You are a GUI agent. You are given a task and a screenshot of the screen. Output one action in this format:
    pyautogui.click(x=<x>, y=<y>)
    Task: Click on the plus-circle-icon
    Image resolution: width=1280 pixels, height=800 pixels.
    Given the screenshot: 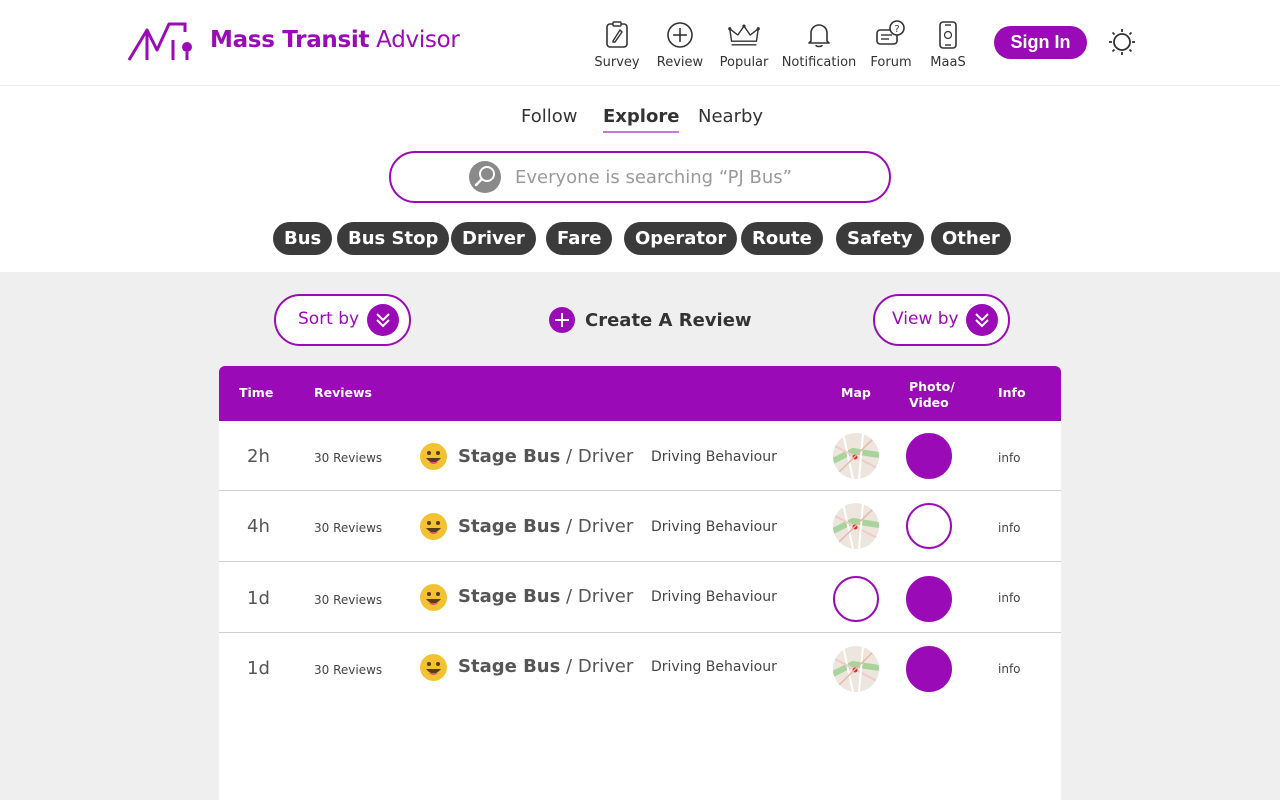 What is the action you would take?
    pyautogui.click(x=680, y=35)
    